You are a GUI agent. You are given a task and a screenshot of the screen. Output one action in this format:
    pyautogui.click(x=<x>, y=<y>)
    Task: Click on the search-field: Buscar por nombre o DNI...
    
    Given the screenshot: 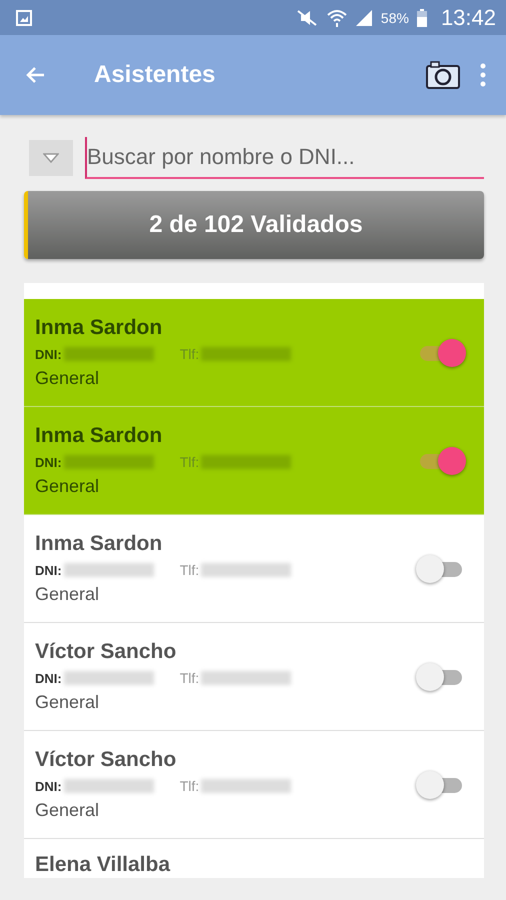 What is the action you would take?
    pyautogui.click(x=284, y=158)
    